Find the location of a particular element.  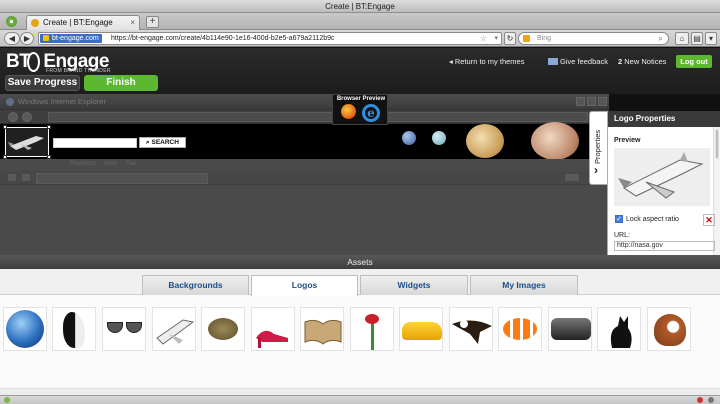

notices-label: New Notices is located at coordinates (645, 61).